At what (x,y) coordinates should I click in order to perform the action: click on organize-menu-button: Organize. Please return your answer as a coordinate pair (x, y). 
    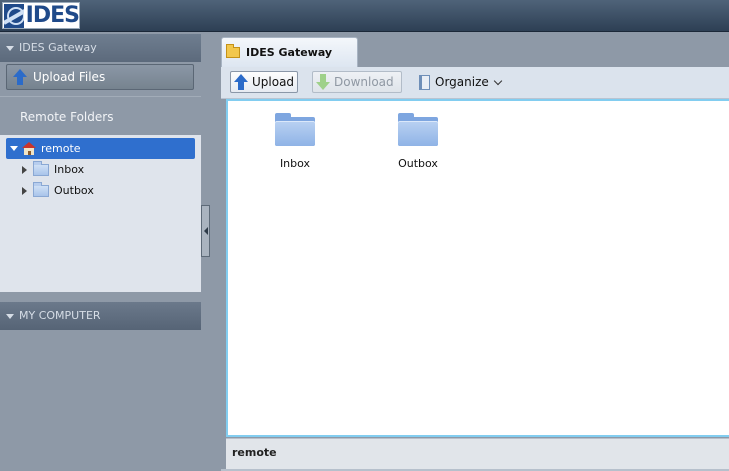
    Looking at the image, I should click on (461, 82).